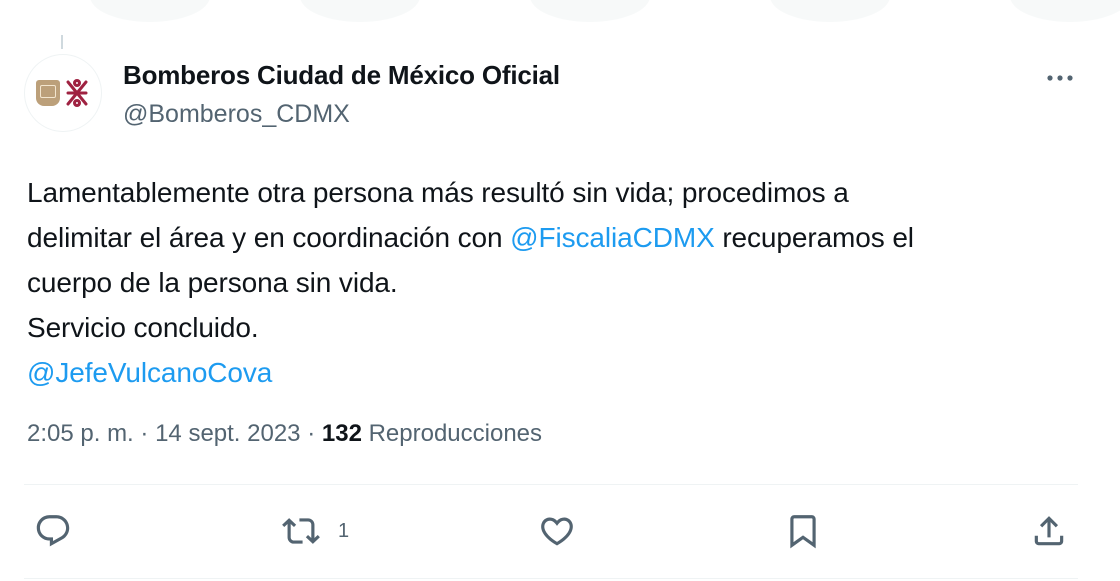  Describe the element at coordinates (1060, 78) in the screenshot. I see `more-options-icon` at that location.